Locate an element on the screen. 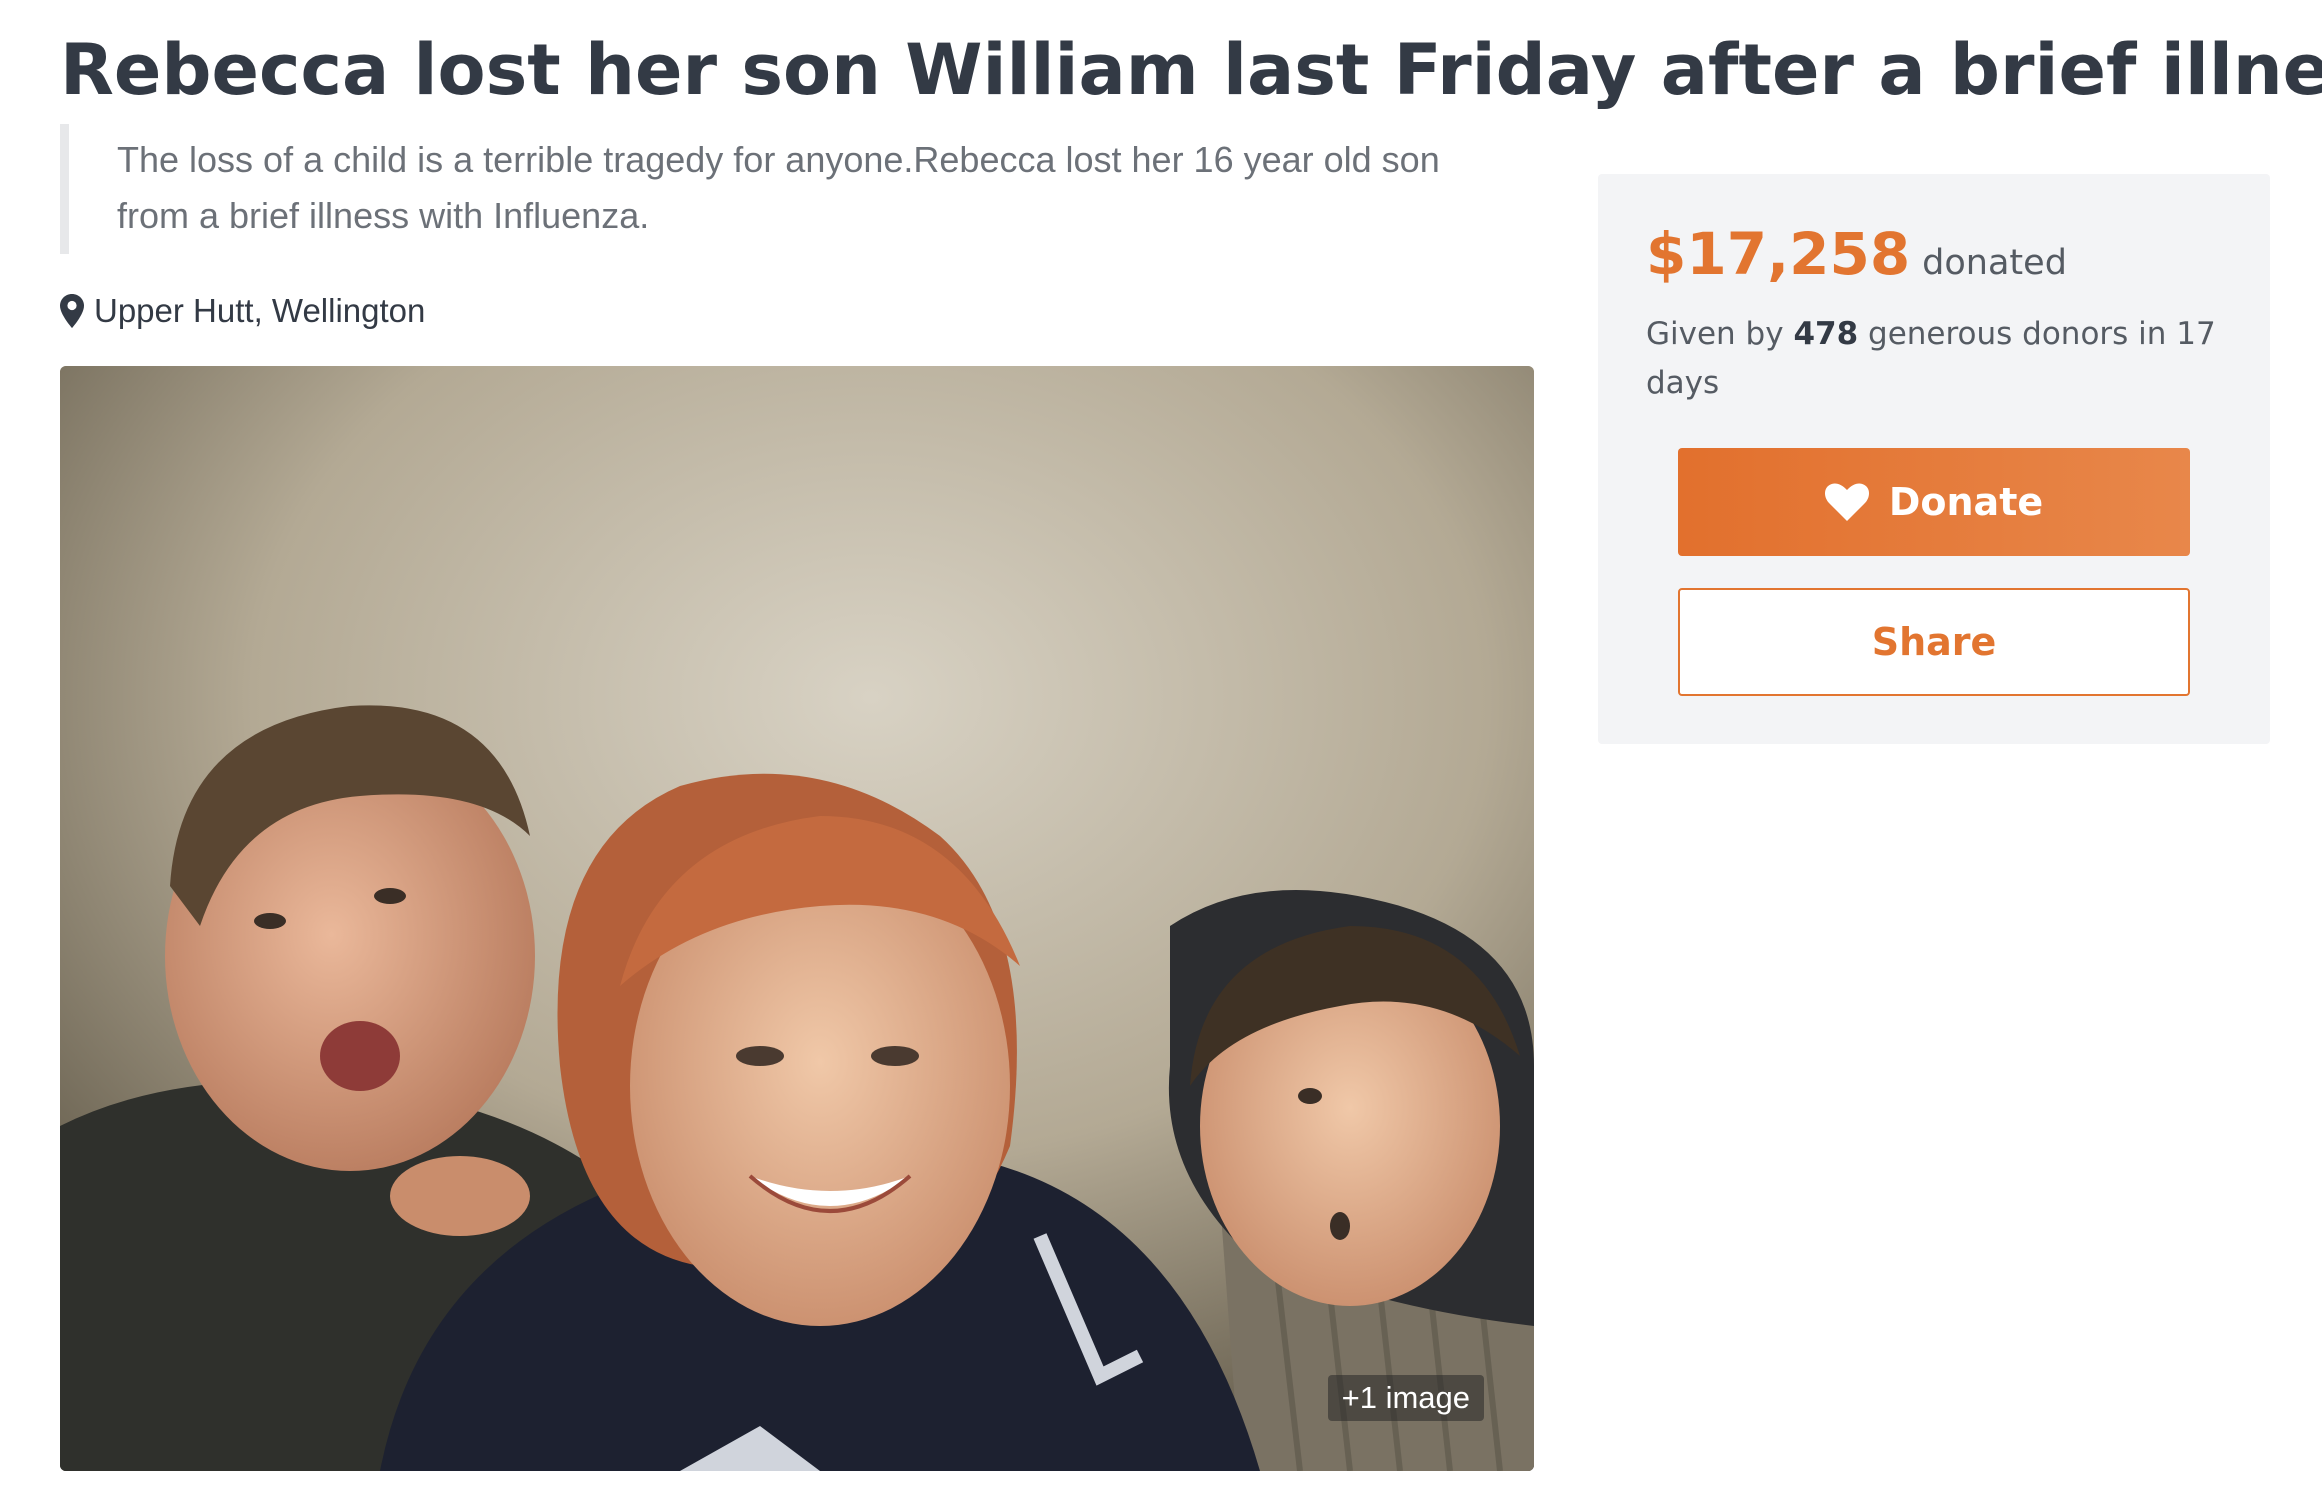 The height and width of the screenshot is (1510, 2322). amount-line: $17,258 donated is located at coordinates (1934, 260).